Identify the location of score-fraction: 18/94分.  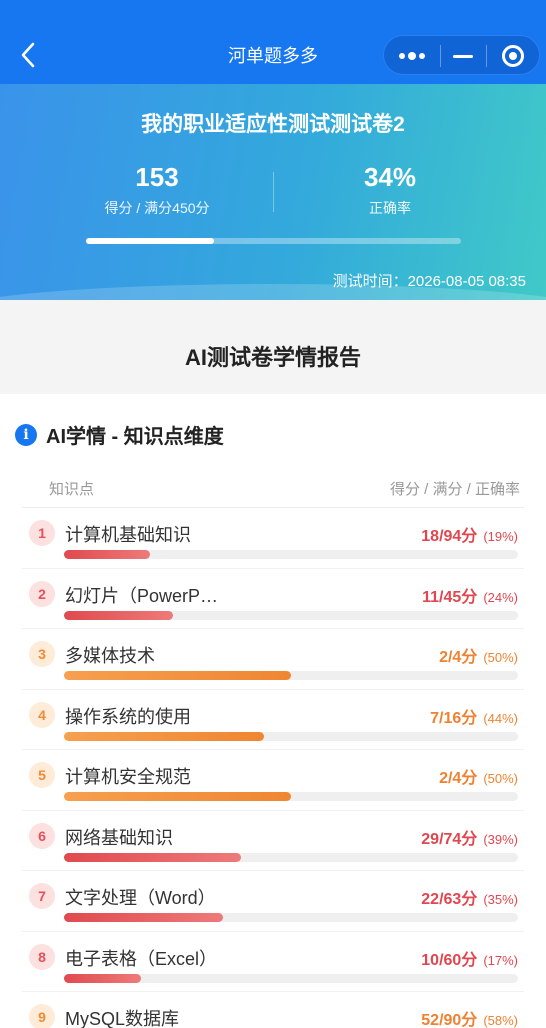
(449, 536).